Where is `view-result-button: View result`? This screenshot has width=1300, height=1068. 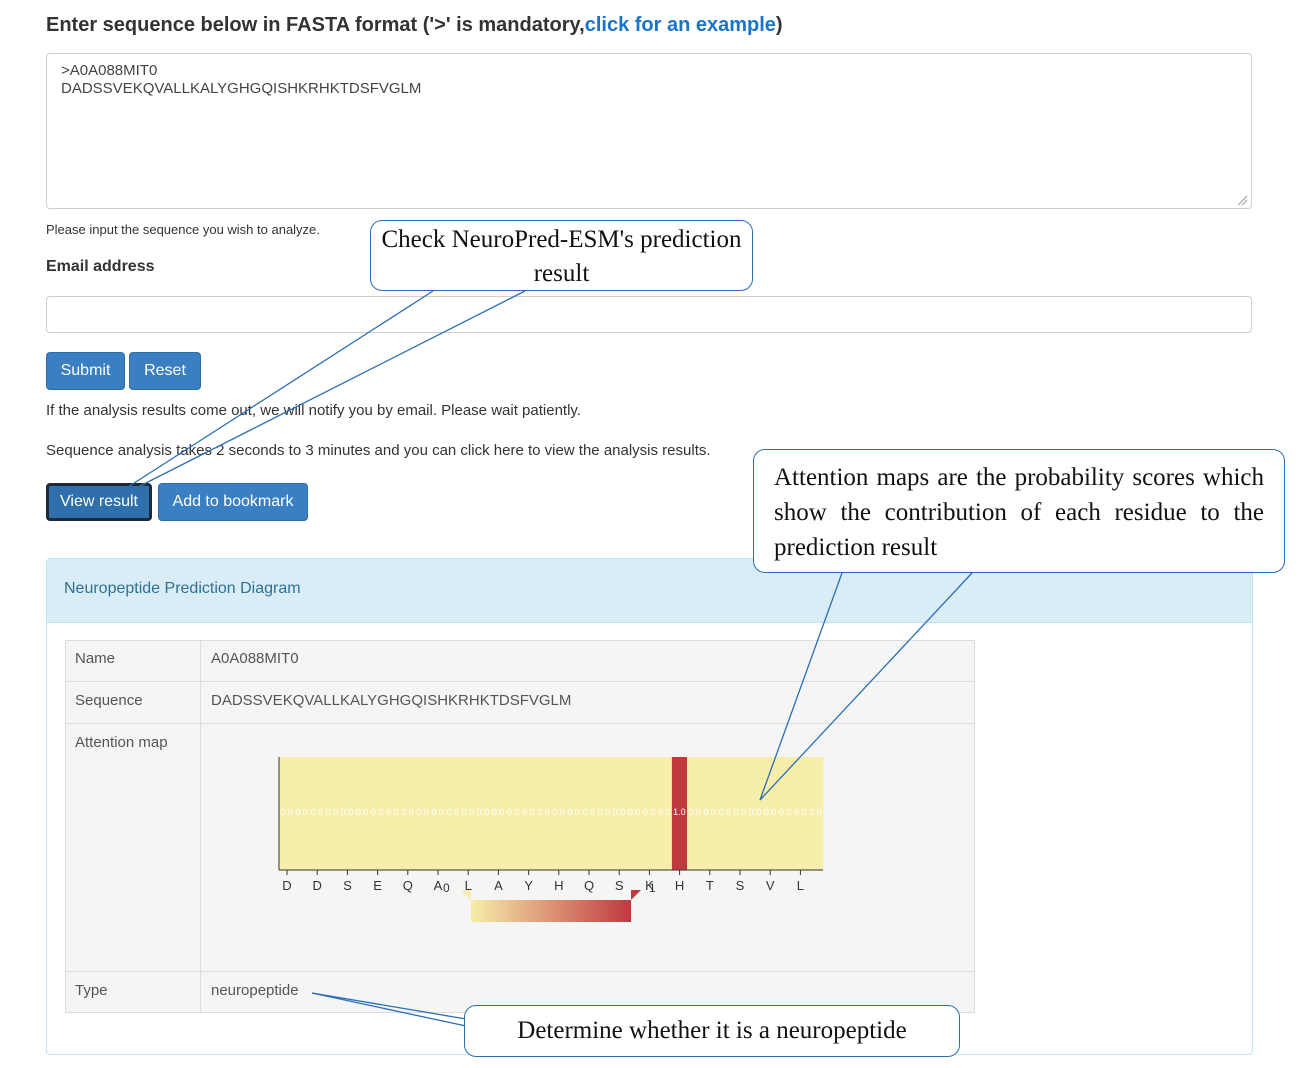
view-result-button: View result is located at coordinates (99, 502).